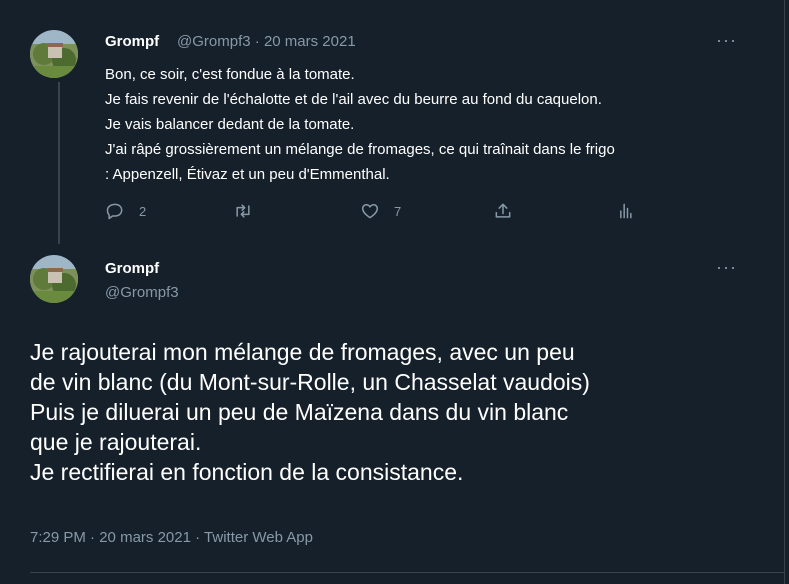 The height and width of the screenshot is (584, 789). I want to click on column-border, so click(784, 292).